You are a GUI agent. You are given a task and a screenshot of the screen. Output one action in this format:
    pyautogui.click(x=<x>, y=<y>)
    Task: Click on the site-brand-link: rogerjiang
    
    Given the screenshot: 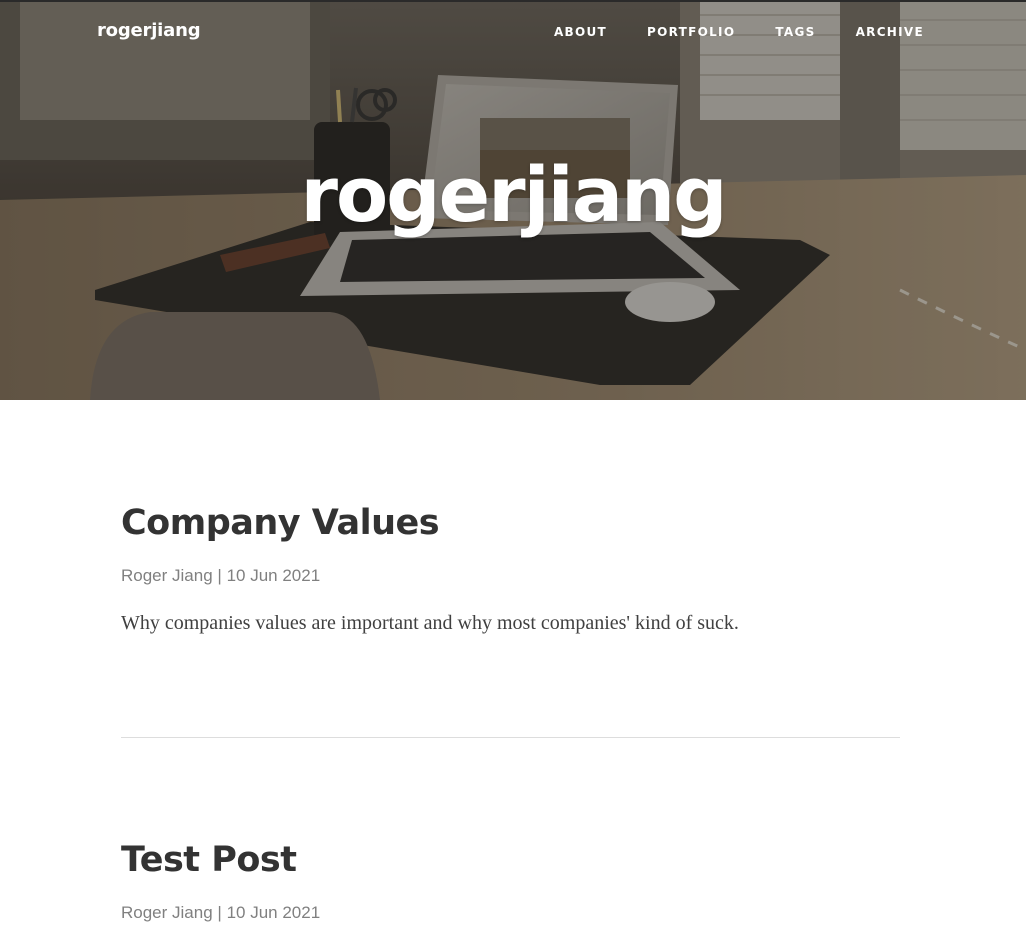 What is the action you would take?
    pyautogui.click(x=149, y=30)
    